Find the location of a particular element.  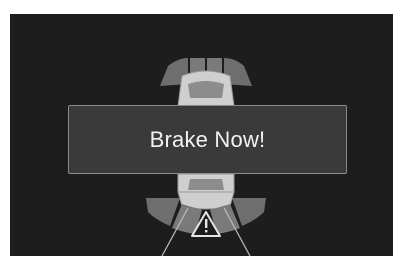

brake-alert-message: Brake Now! is located at coordinates (207, 139).